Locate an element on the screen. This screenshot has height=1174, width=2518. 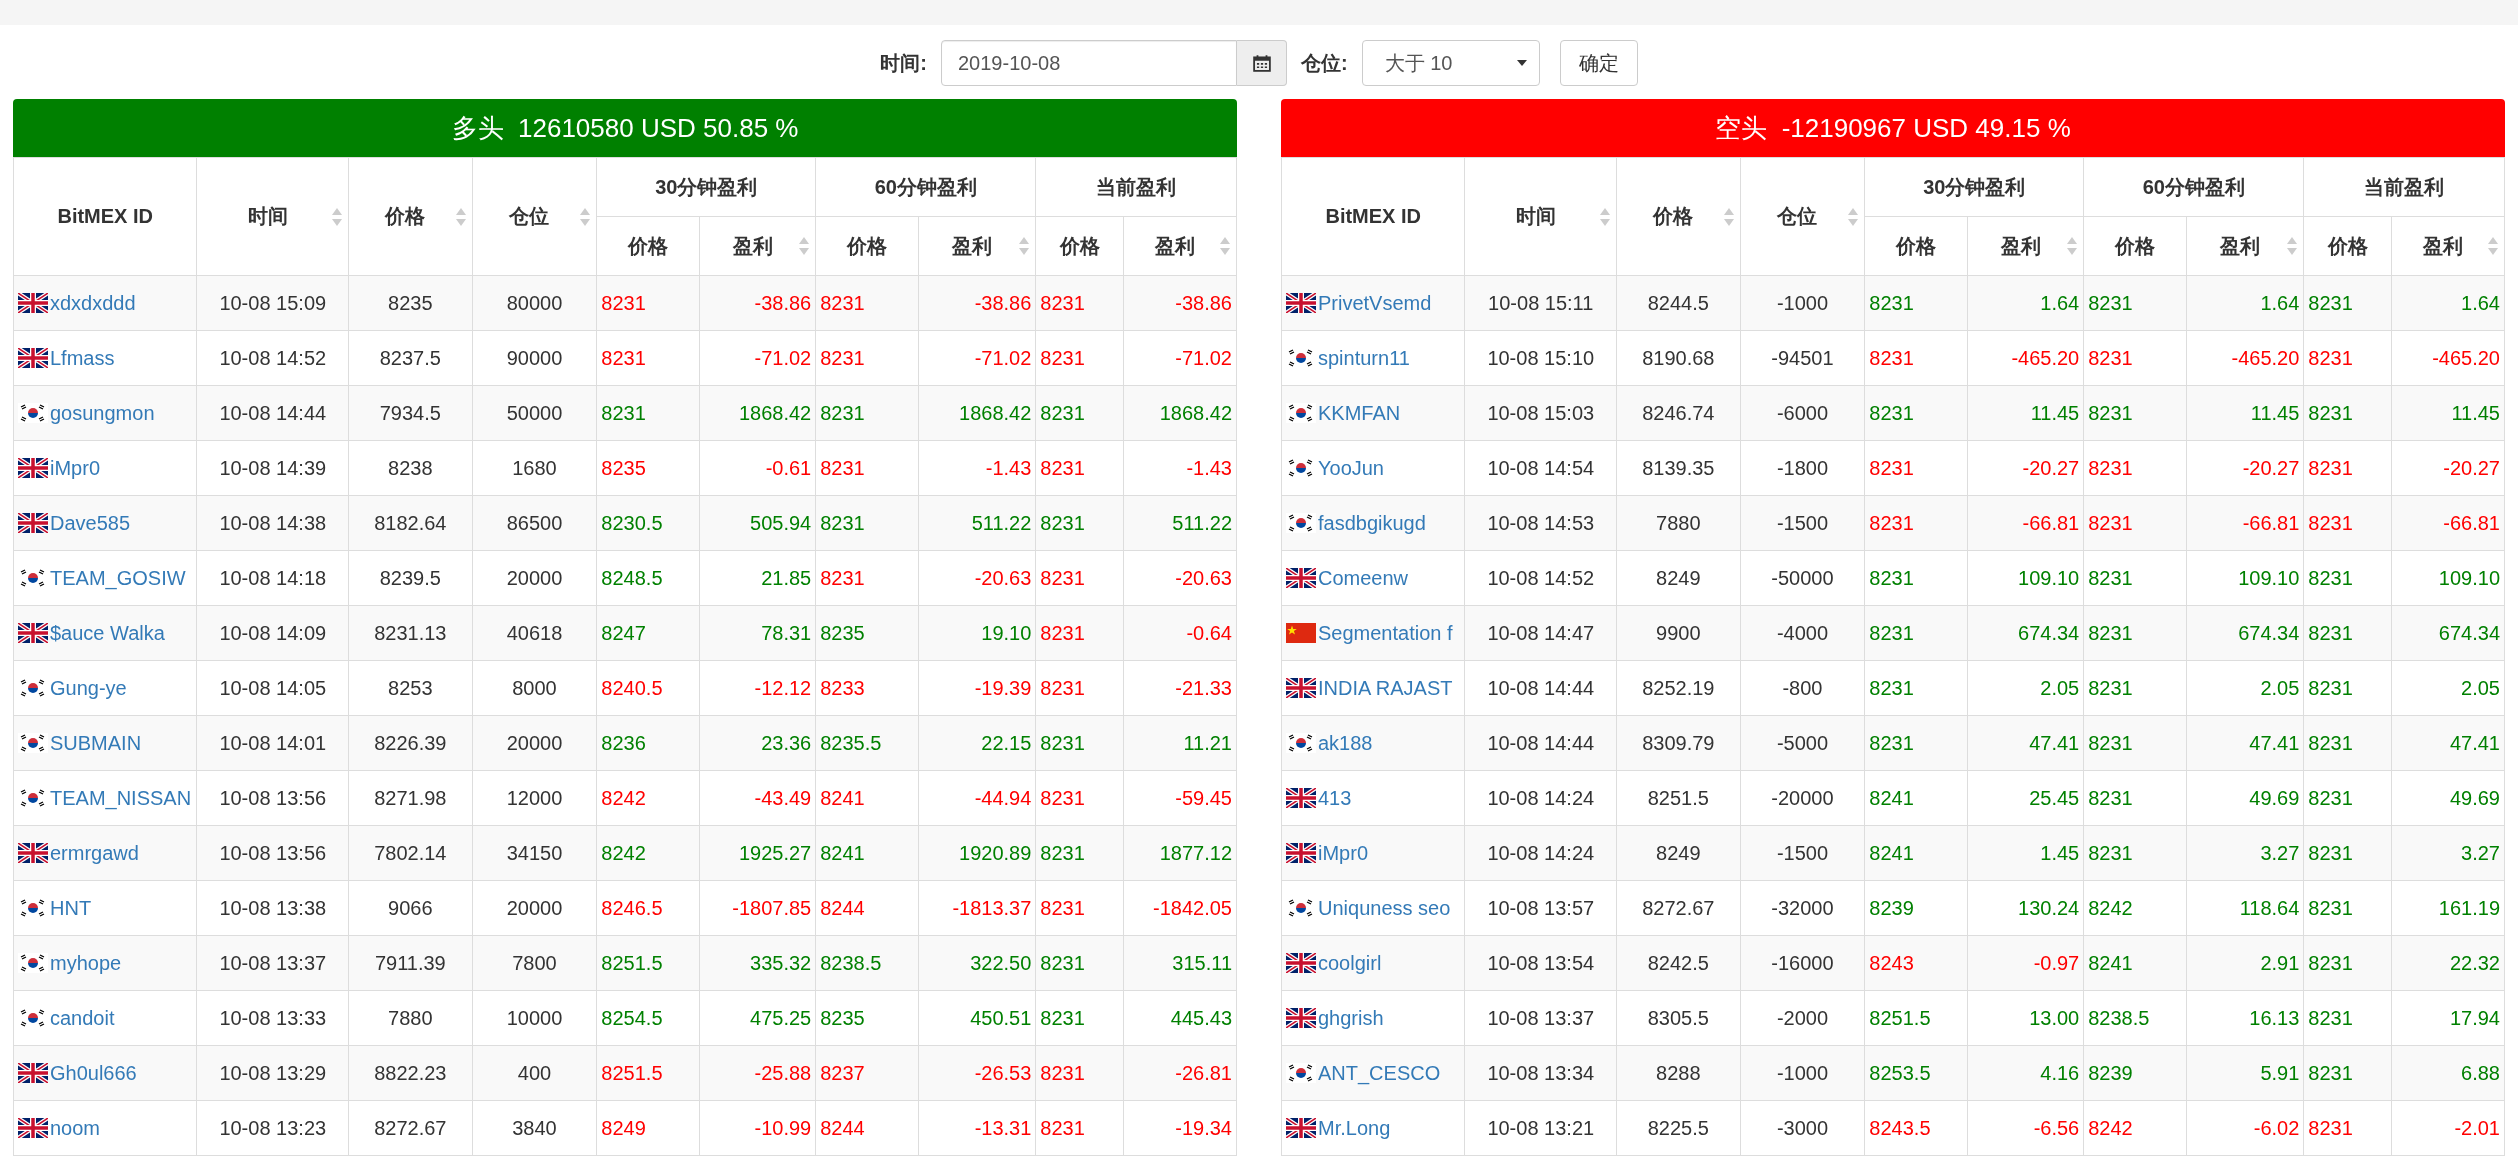
price-cell: 8247 is located at coordinates (648, 633).